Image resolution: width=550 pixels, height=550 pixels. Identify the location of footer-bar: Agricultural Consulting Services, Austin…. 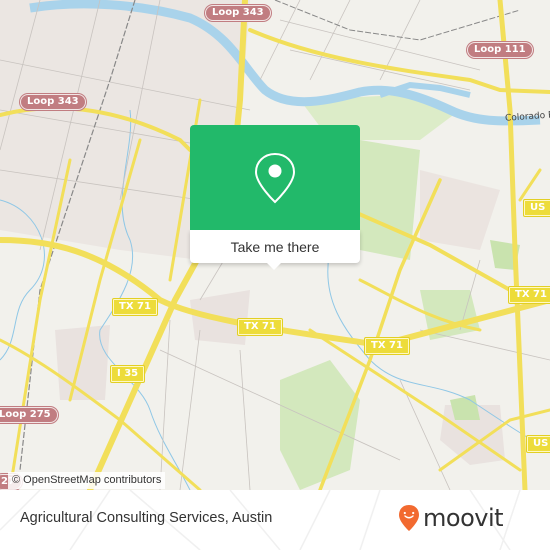
(275, 520).